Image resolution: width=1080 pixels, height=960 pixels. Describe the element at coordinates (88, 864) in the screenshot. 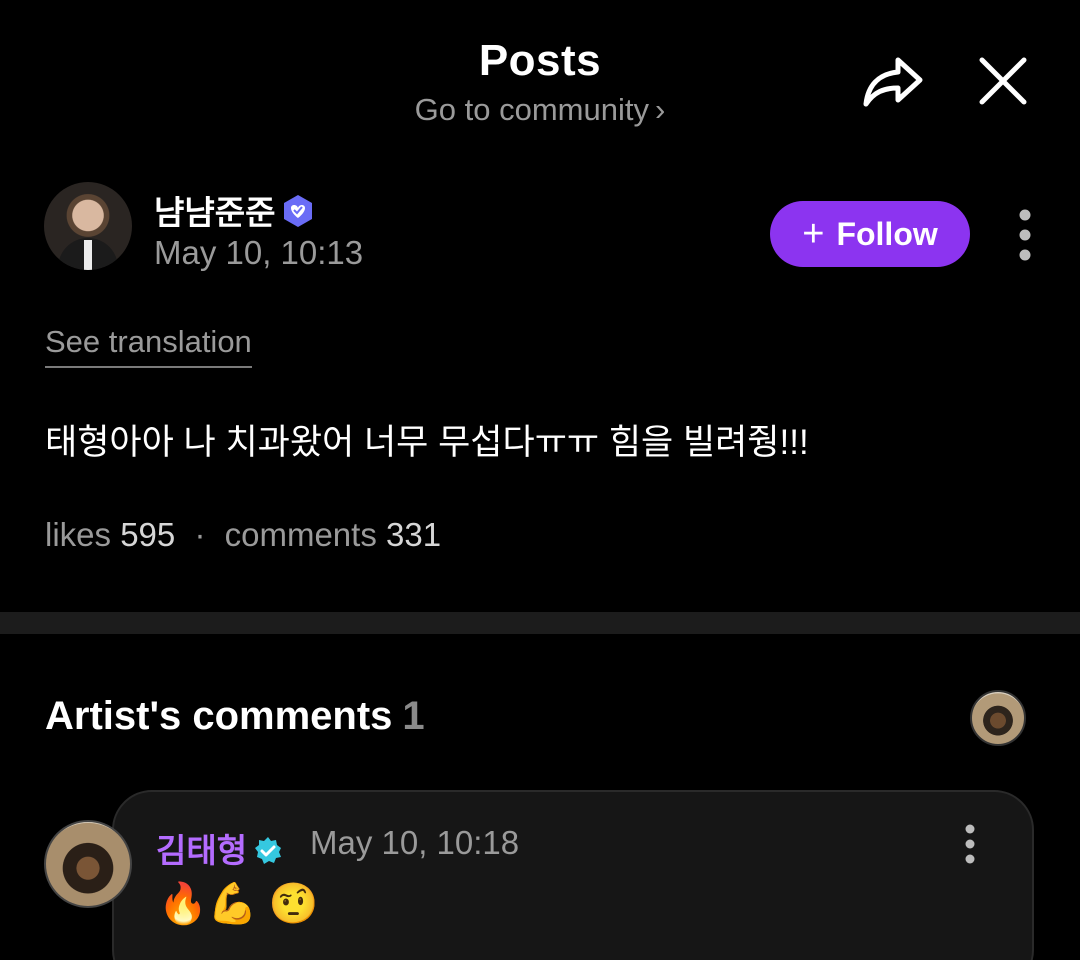

I see `commenter-avatar` at that location.